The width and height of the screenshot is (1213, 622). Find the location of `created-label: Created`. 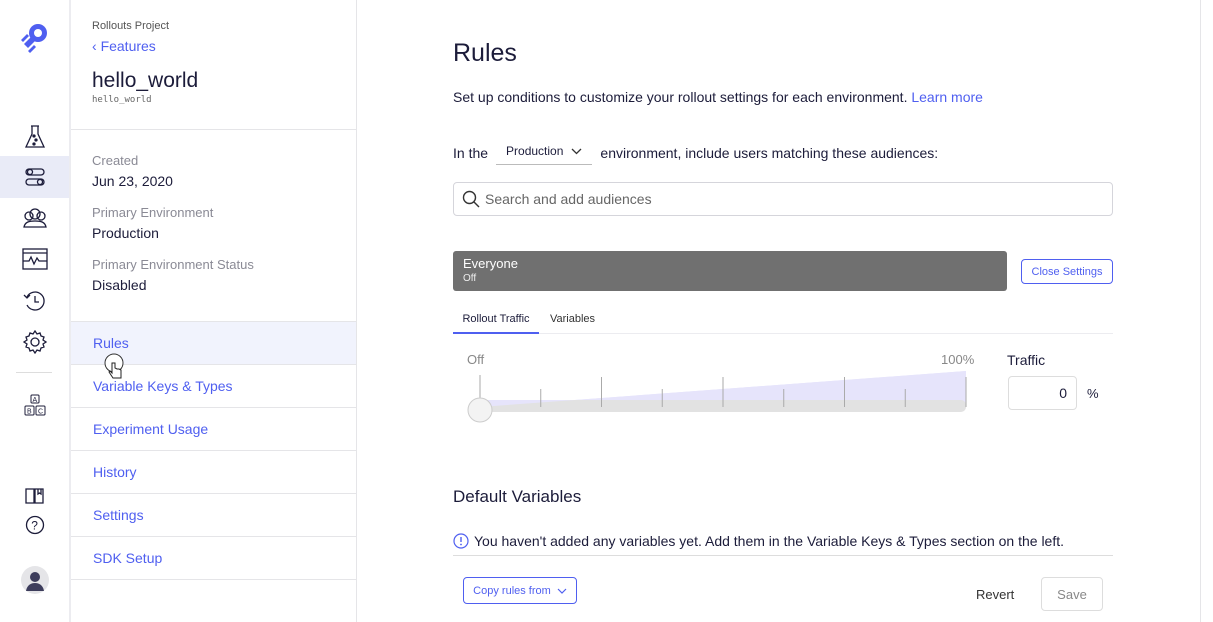

created-label: Created is located at coordinates (115, 160).